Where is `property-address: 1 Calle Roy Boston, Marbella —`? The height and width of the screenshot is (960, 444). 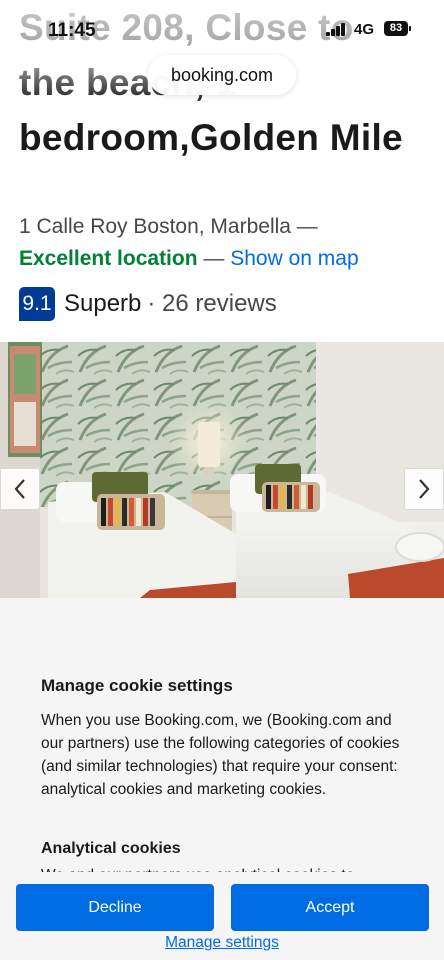 property-address: 1 Calle Roy Boston, Marbella — is located at coordinates (168, 226).